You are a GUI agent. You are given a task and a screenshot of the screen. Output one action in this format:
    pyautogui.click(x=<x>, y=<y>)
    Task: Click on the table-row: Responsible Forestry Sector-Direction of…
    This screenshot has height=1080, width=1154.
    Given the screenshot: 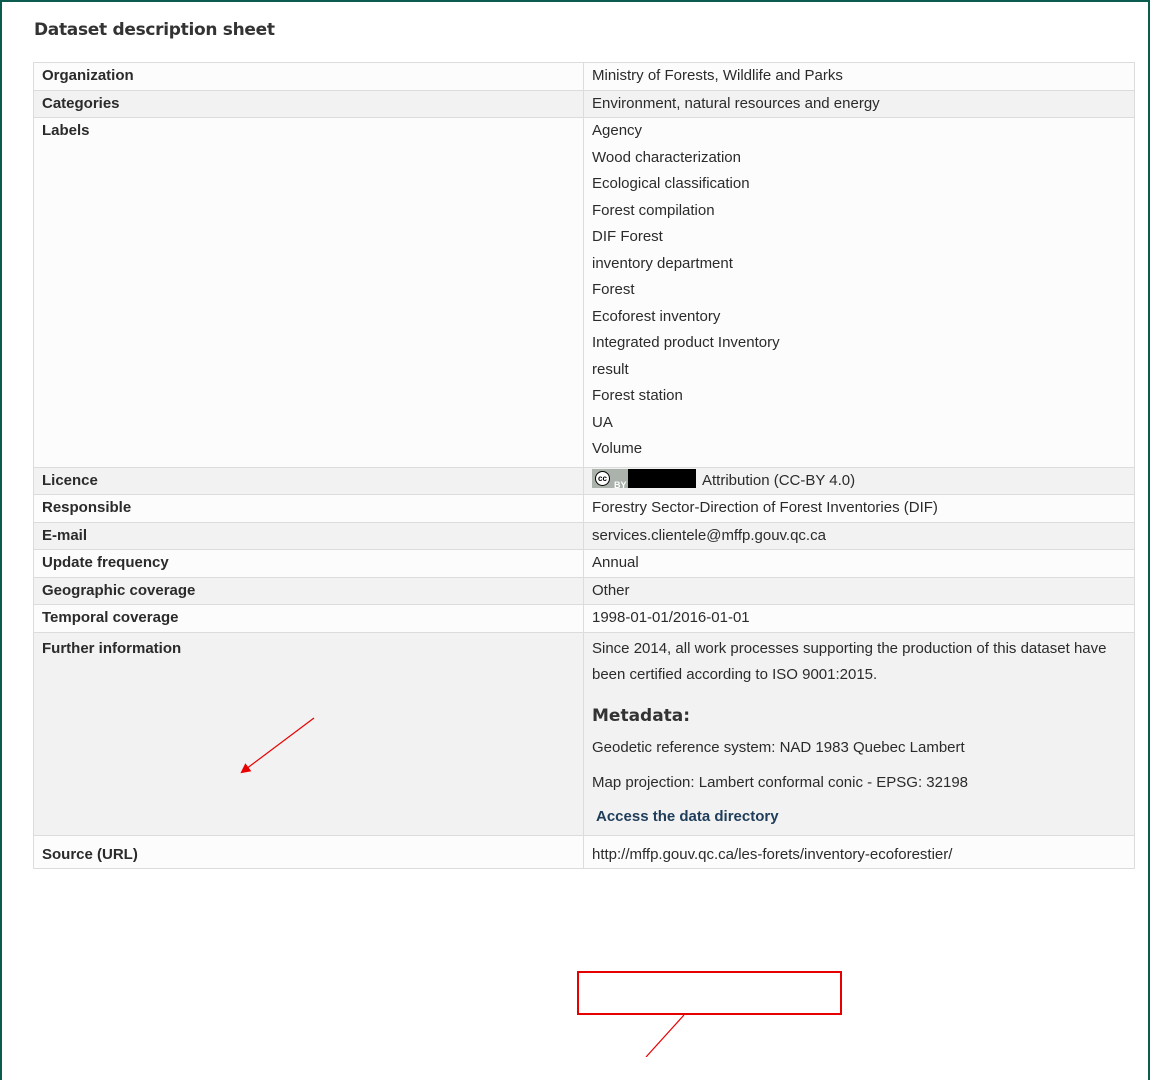 What is the action you would take?
    pyautogui.click(x=584, y=508)
    